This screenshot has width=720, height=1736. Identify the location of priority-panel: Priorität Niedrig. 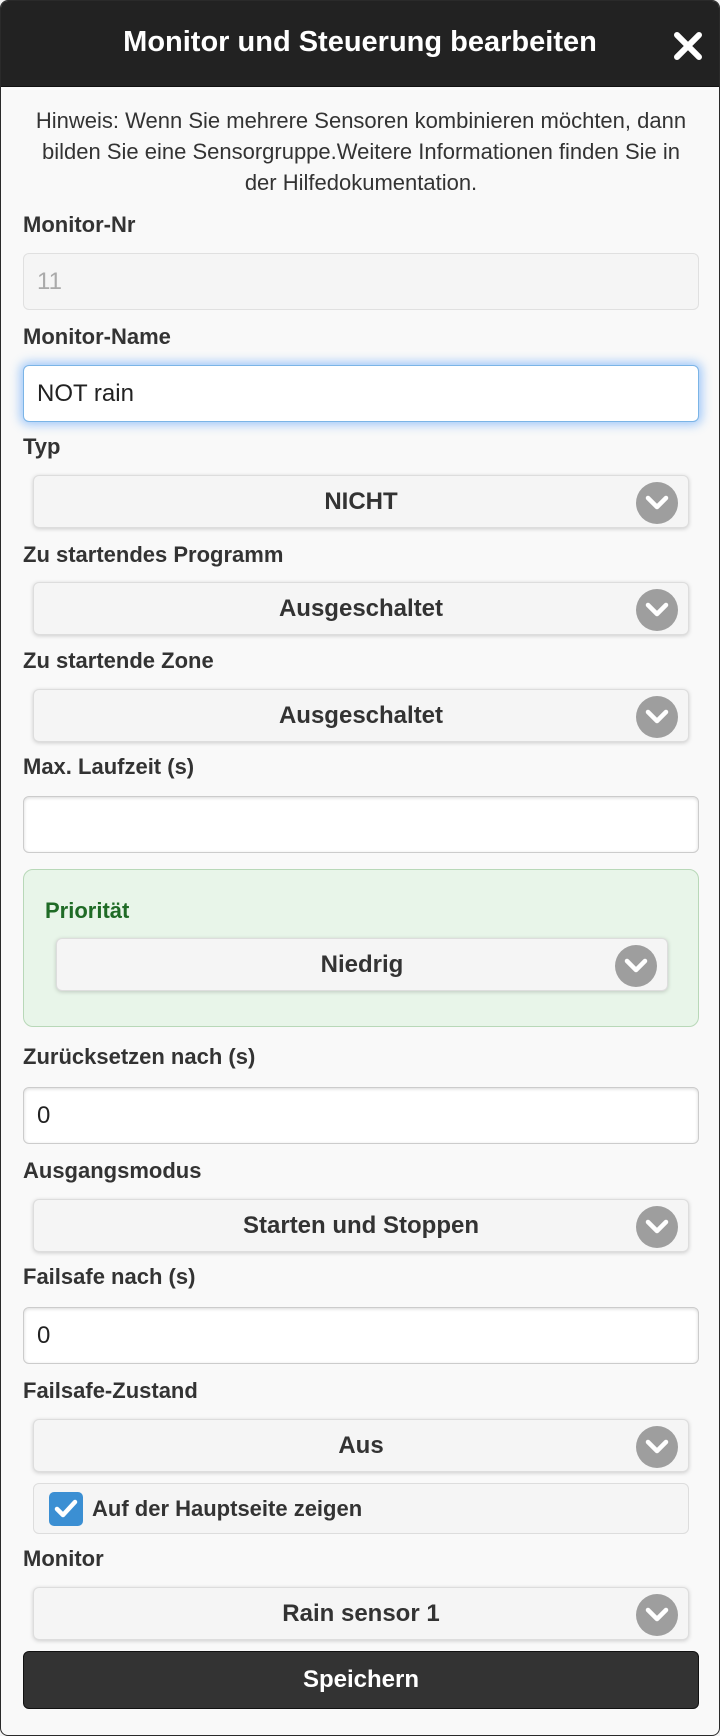
(361, 948).